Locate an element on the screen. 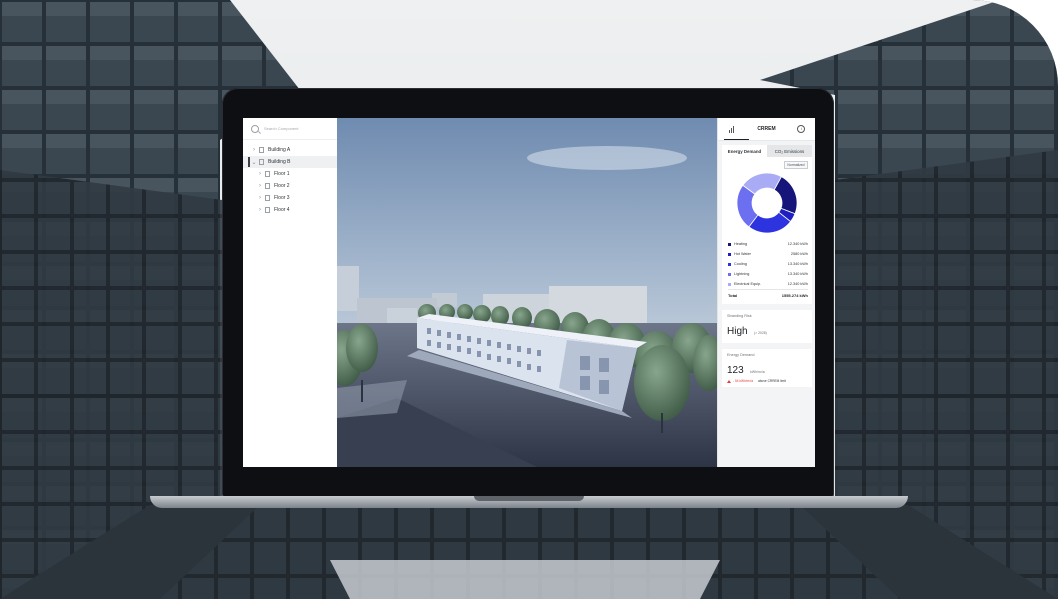 The height and width of the screenshot is (599, 1058). tree-item-building-b: ⌄ Building B is located at coordinates (290, 162).